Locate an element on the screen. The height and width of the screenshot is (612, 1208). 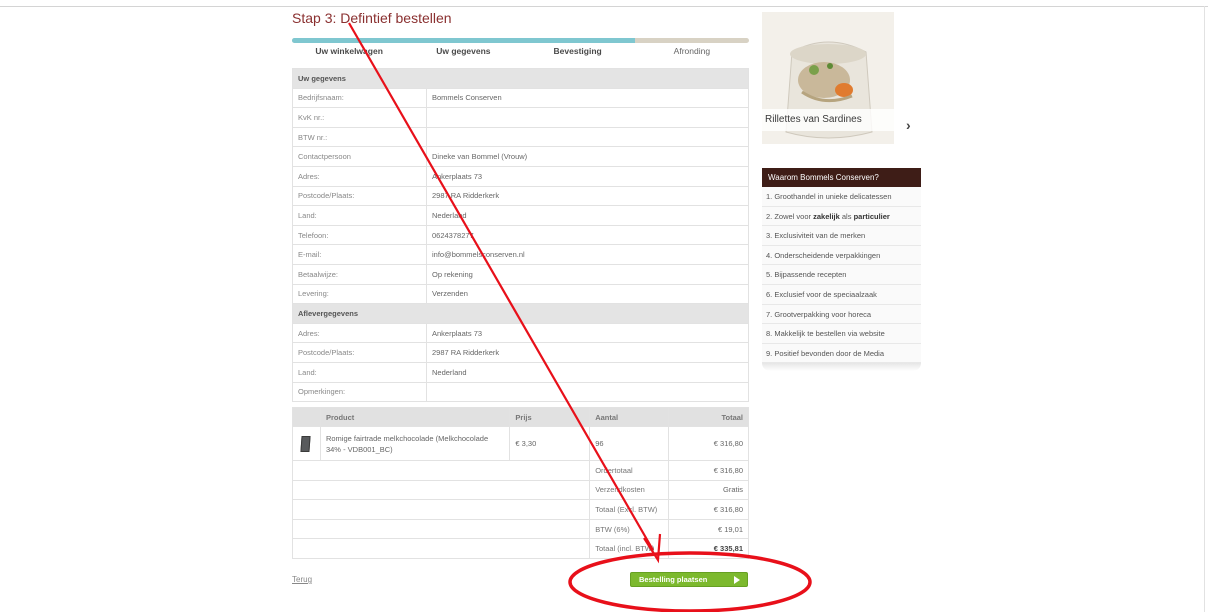
step-winkelwagen: Uw winkelwagen is located at coordinates (349, 53).